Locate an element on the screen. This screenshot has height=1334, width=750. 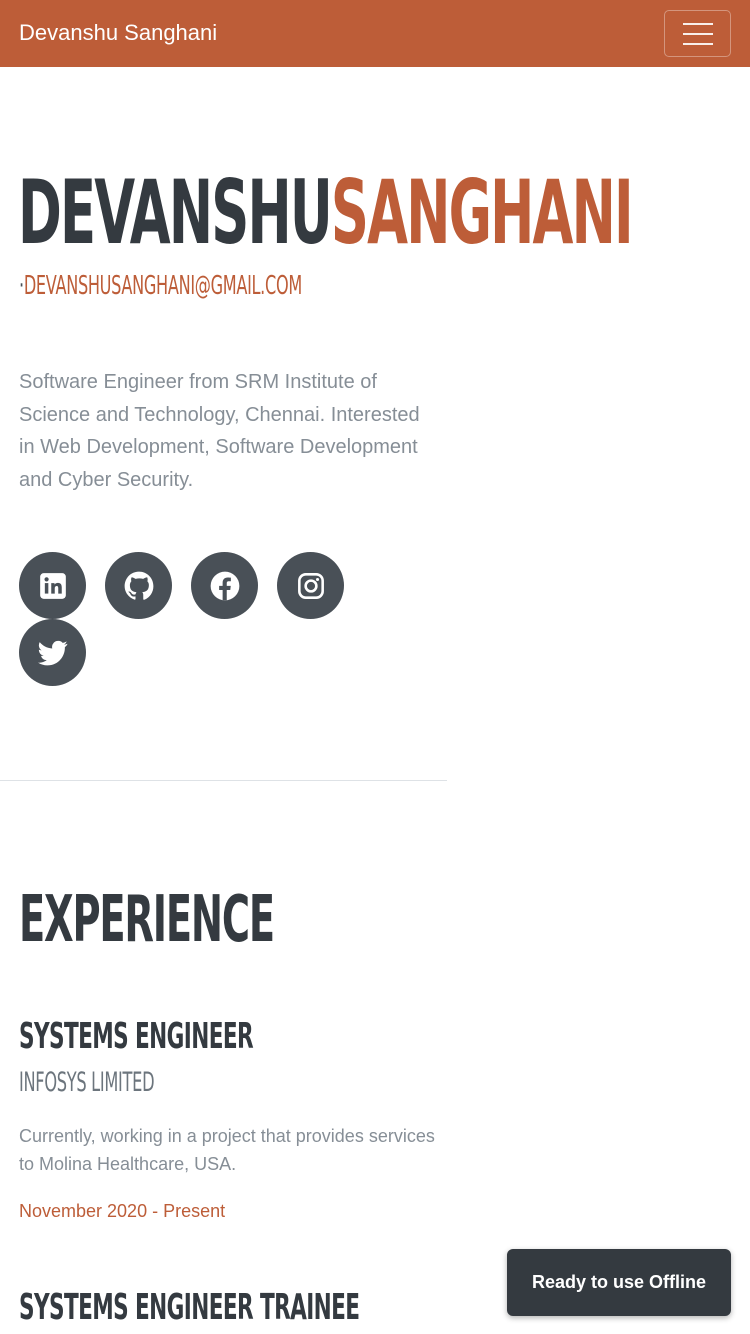
hero-name-heading: DEVANSHUSANGHANI is located at coordinates (326, 213).